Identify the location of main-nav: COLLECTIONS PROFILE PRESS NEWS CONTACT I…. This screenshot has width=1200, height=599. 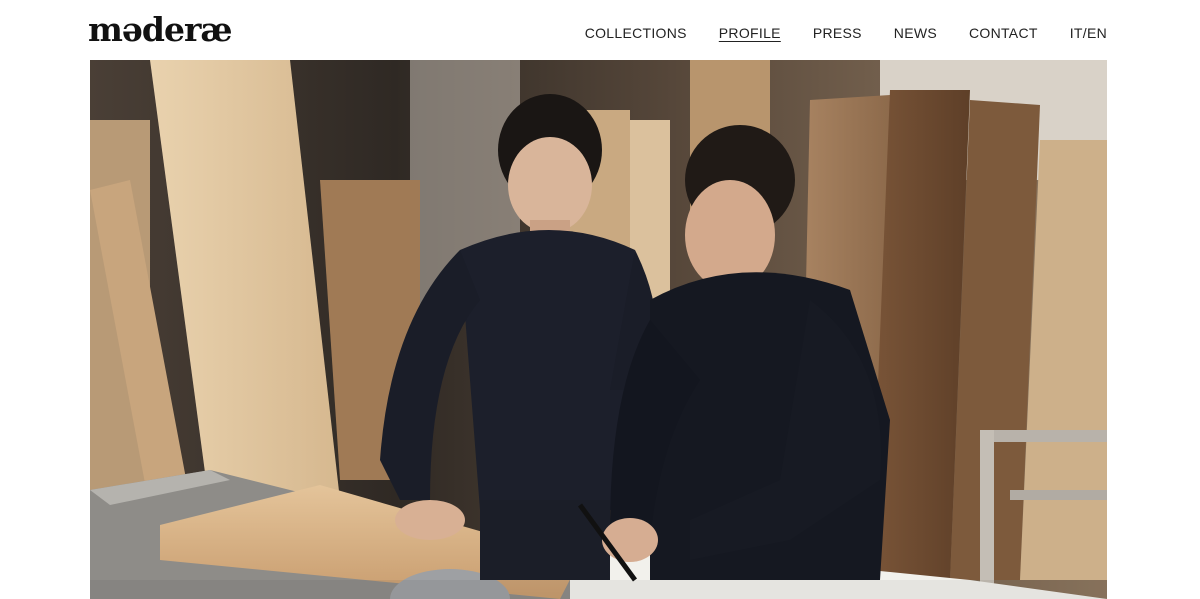
(846, 33).